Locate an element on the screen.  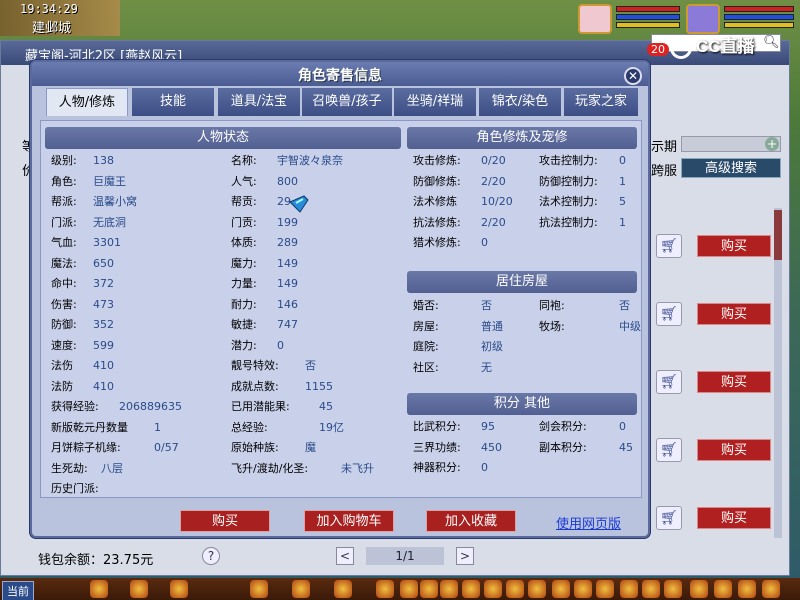
add-to-cart-button: 加入购物车 is located at coordinates (349, 521).